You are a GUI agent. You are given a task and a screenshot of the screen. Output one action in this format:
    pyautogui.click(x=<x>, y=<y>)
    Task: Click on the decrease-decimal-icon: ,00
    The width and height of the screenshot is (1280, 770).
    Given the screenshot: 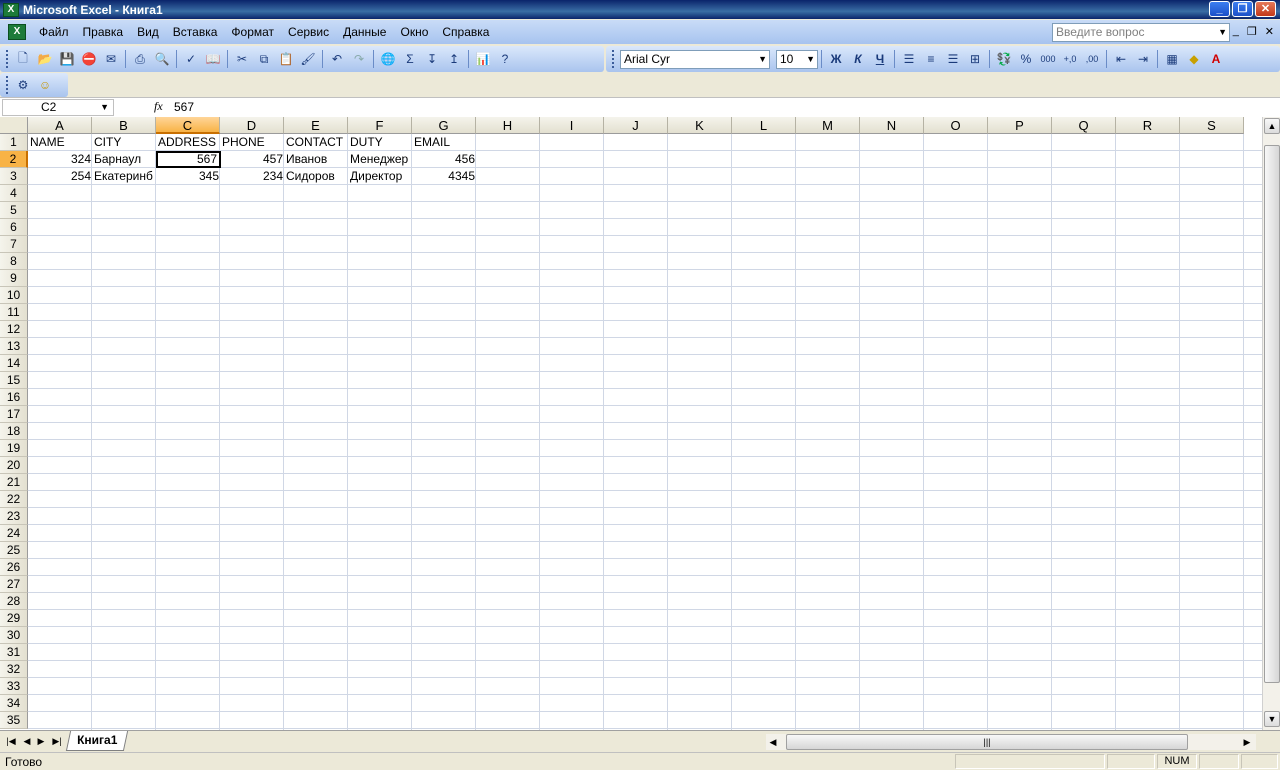 What is the action you would take?
    pyautogui.click(x=1092, y=59)
    